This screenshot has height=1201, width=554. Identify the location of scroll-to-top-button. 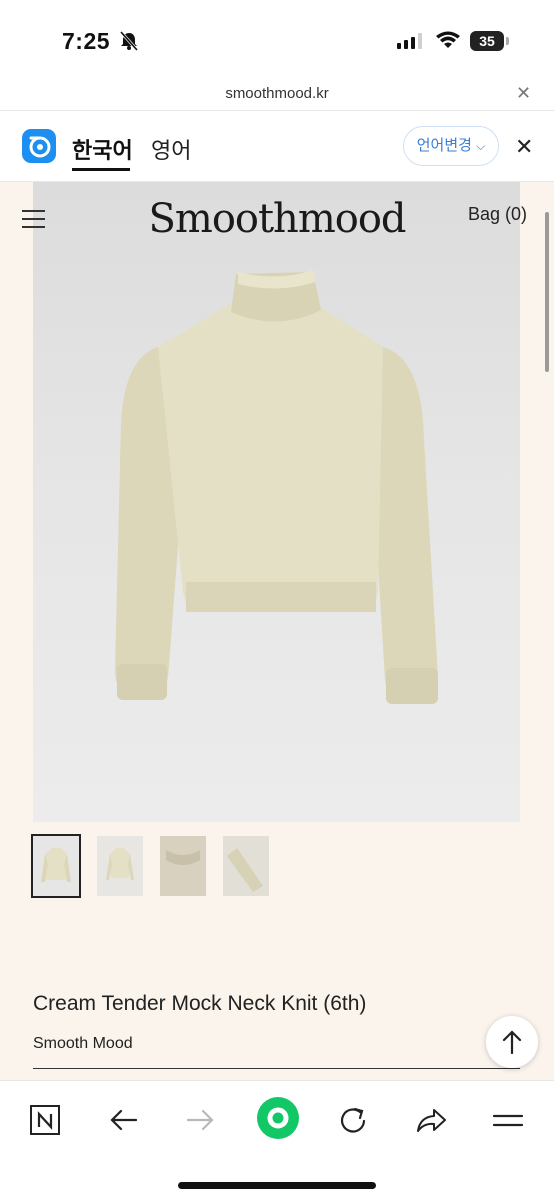
(512, 1042).